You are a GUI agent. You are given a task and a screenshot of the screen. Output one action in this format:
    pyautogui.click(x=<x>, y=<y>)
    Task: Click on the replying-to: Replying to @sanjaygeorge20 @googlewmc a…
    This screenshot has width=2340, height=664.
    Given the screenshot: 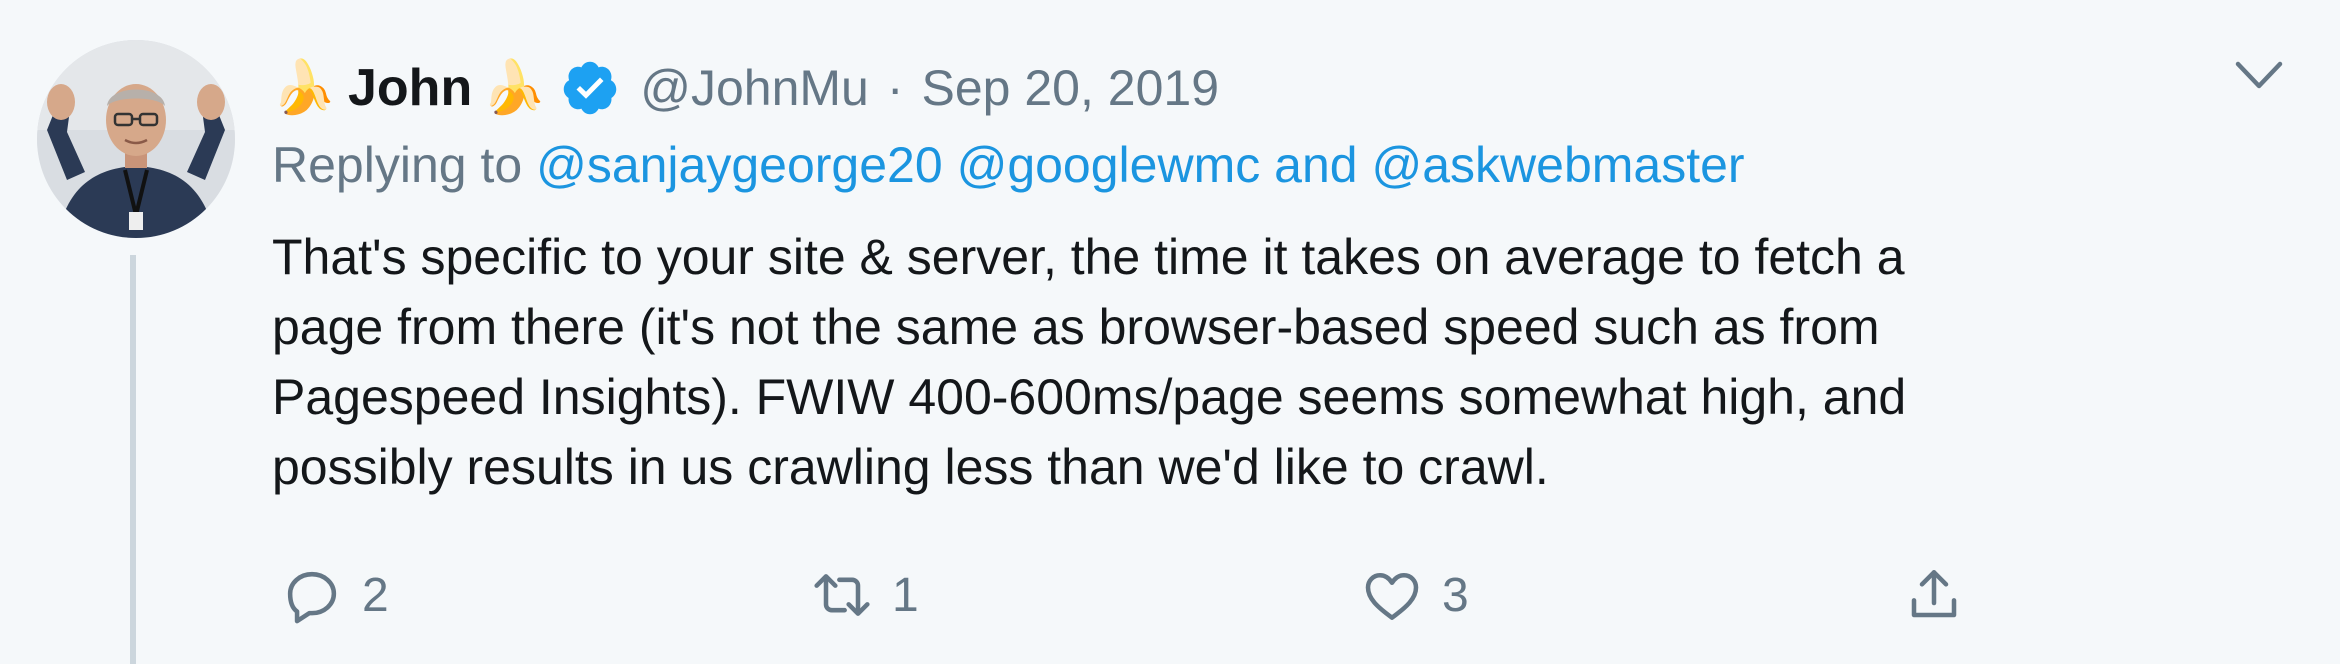 What is the action you would take?
    pyautogui.click(x=1008, y=165)
    